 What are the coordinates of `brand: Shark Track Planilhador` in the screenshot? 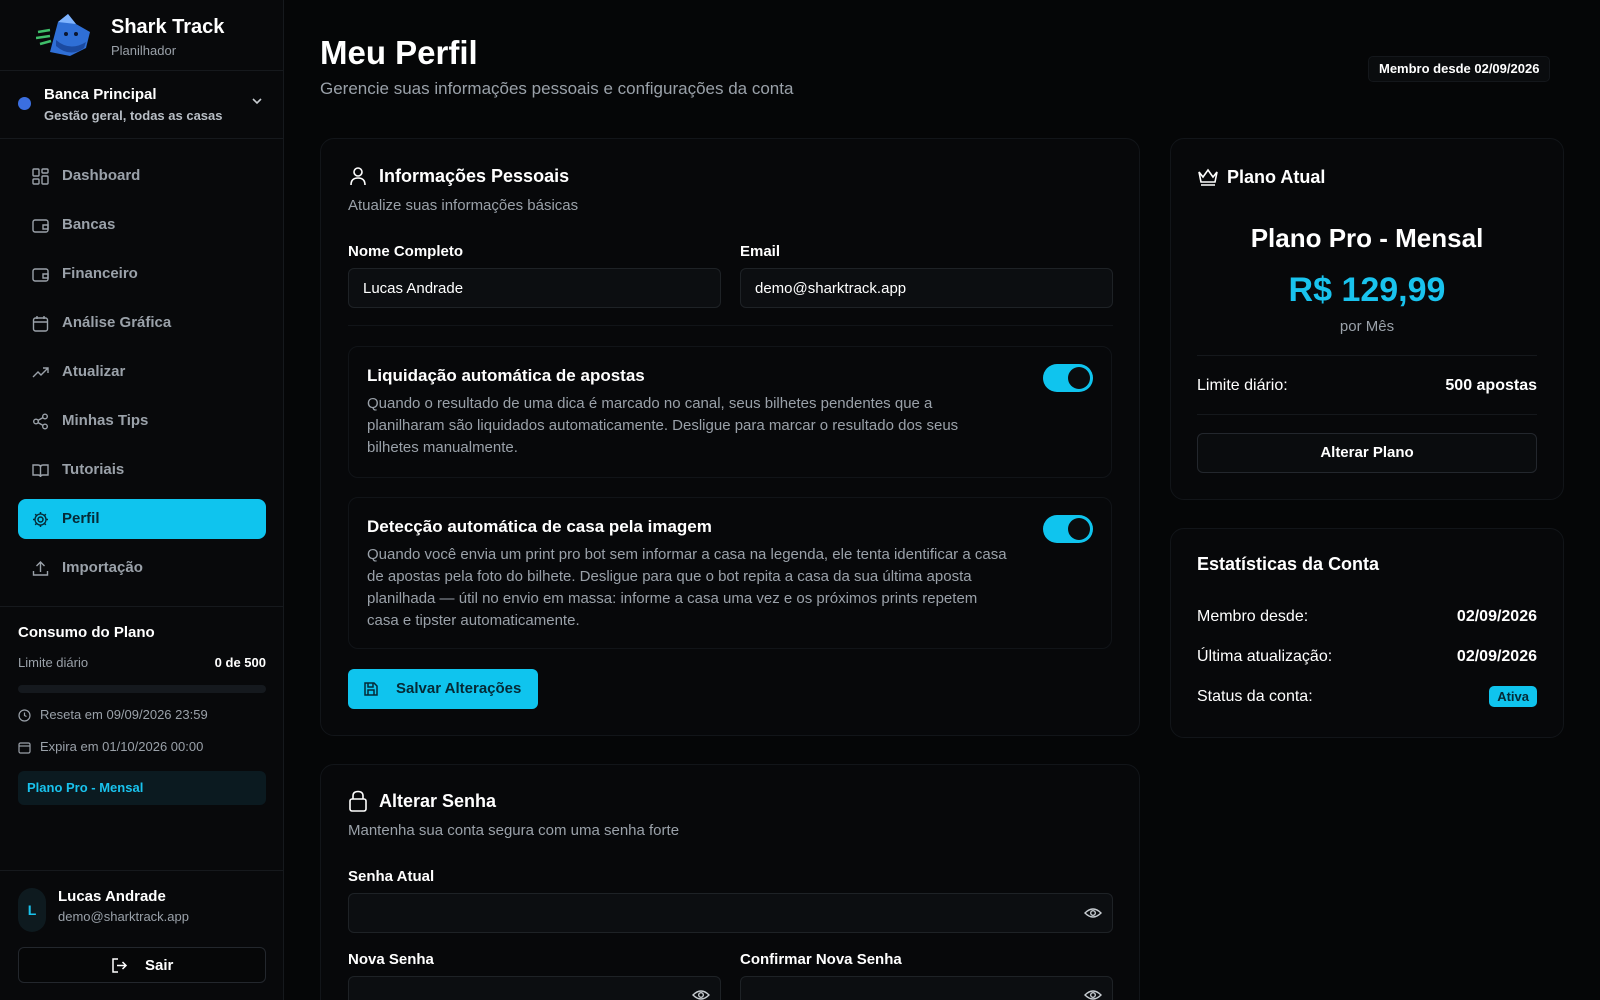 It's located at (156, 38).